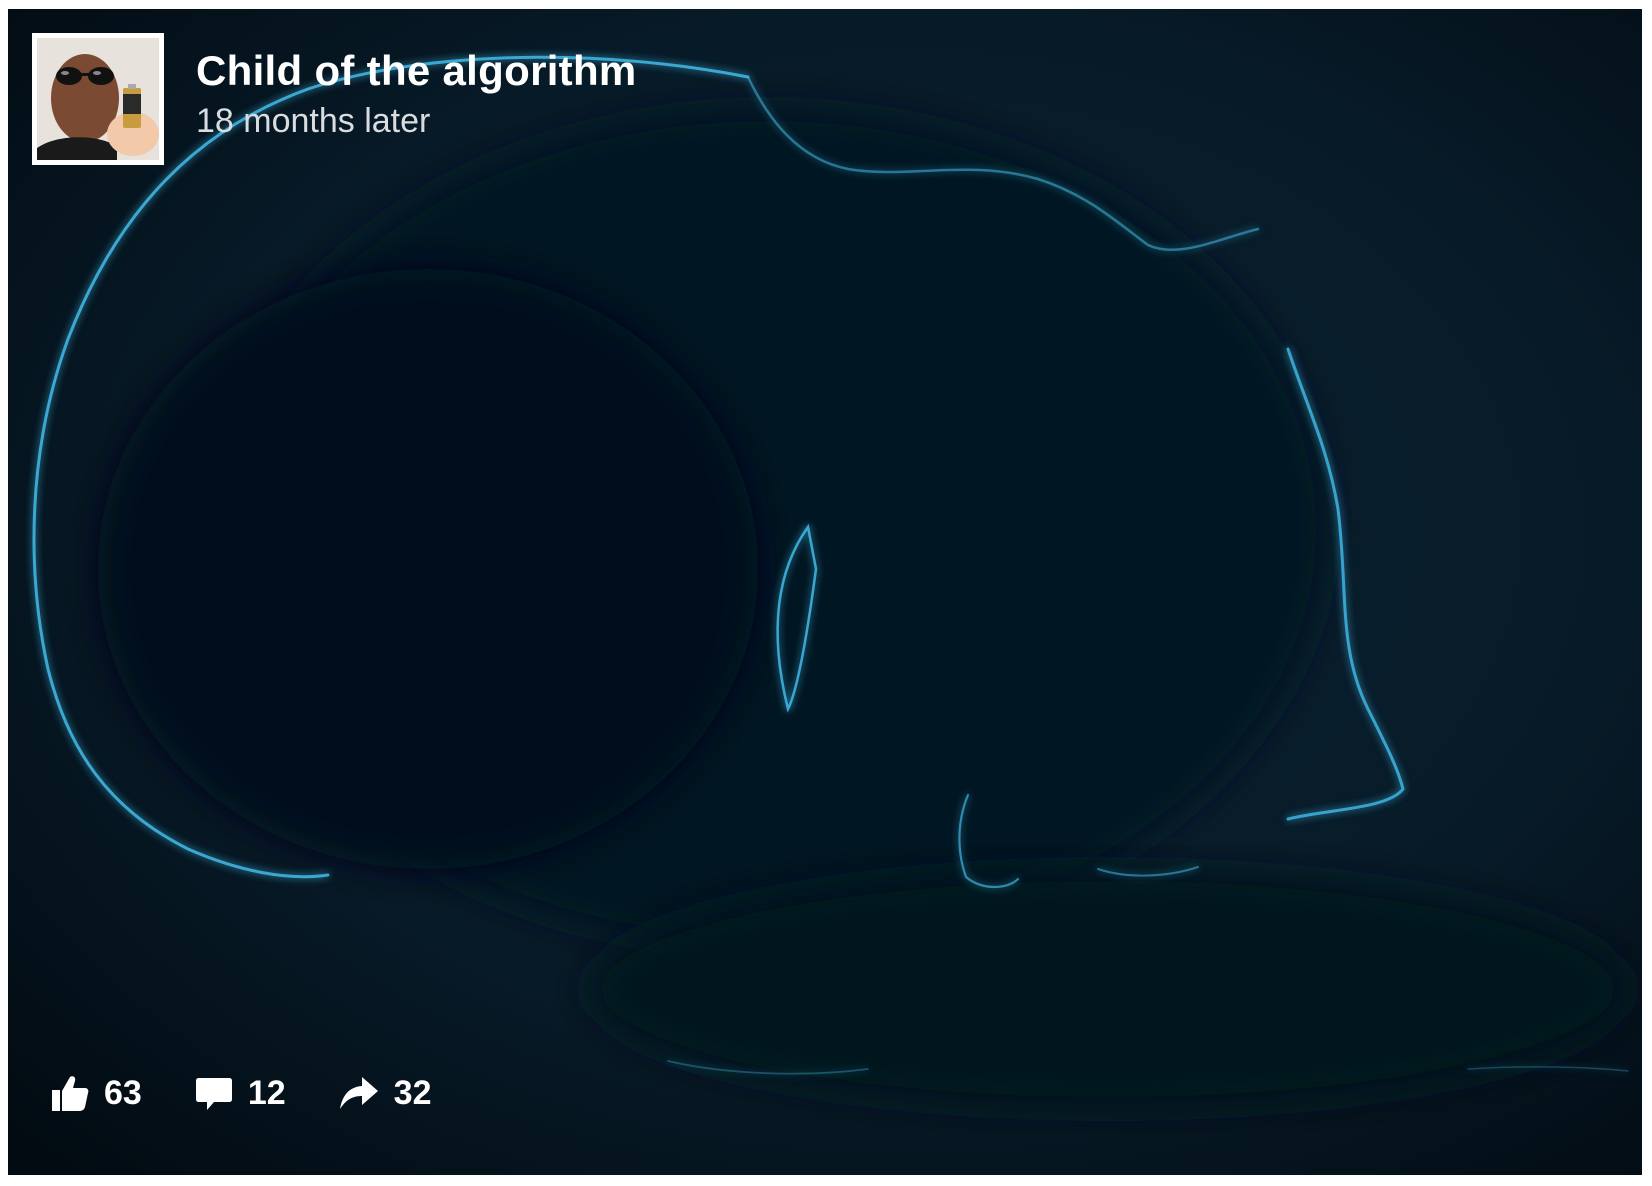  I want to click on share-arrow-icon, so click(359, 1093).